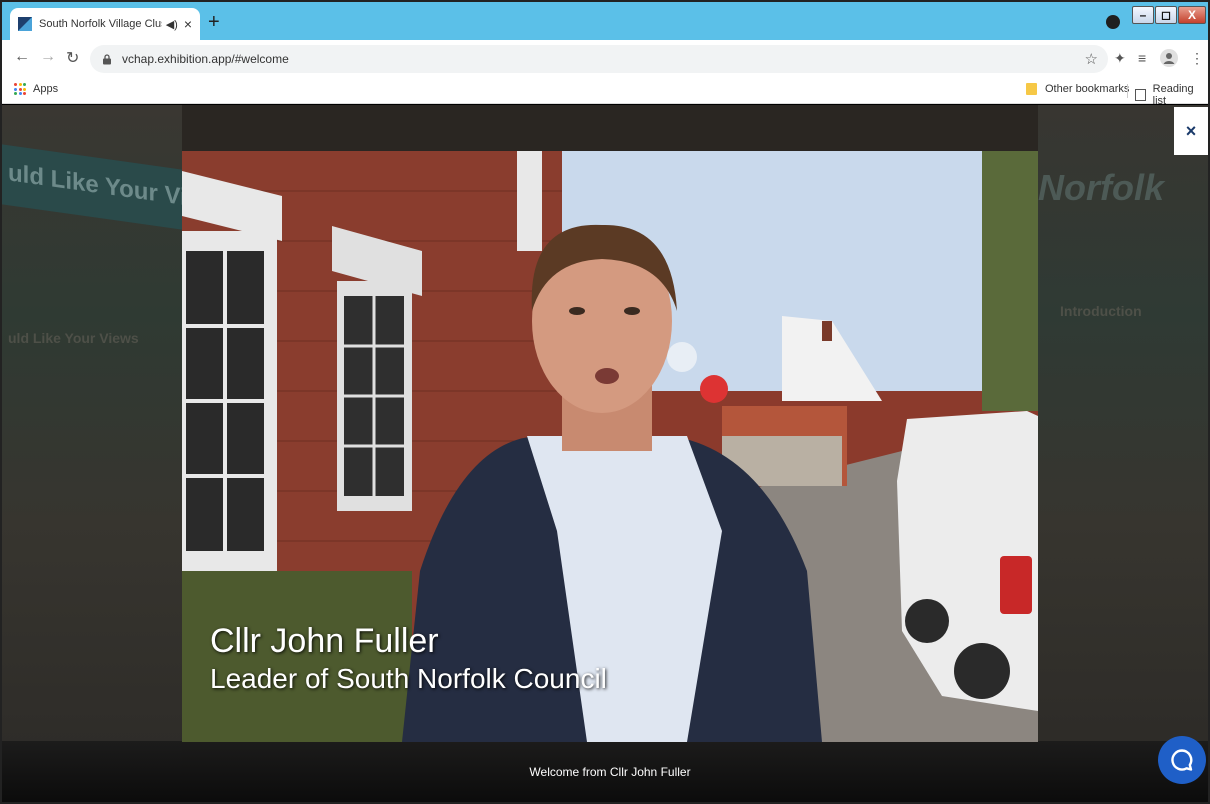  I want to click on bookmarks-bar: Apps Other bookmarks Reading list, so click(605, 92).